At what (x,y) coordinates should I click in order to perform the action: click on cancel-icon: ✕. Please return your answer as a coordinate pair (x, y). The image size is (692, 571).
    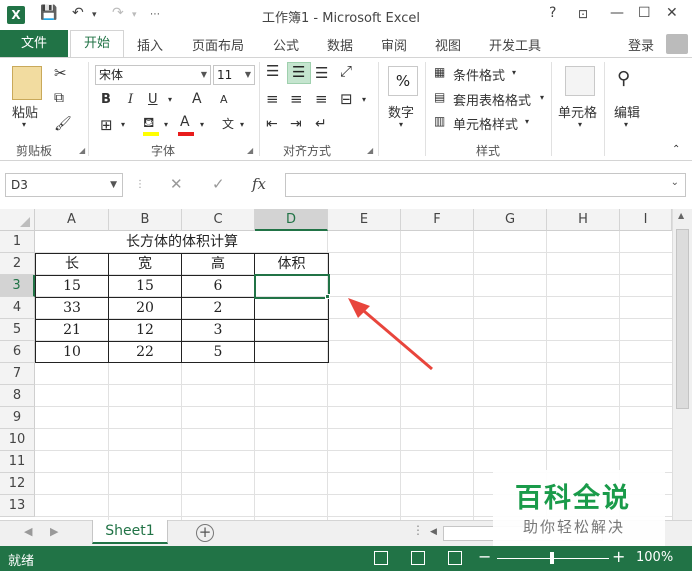
    Looking at the image, I should click on (176, 184).